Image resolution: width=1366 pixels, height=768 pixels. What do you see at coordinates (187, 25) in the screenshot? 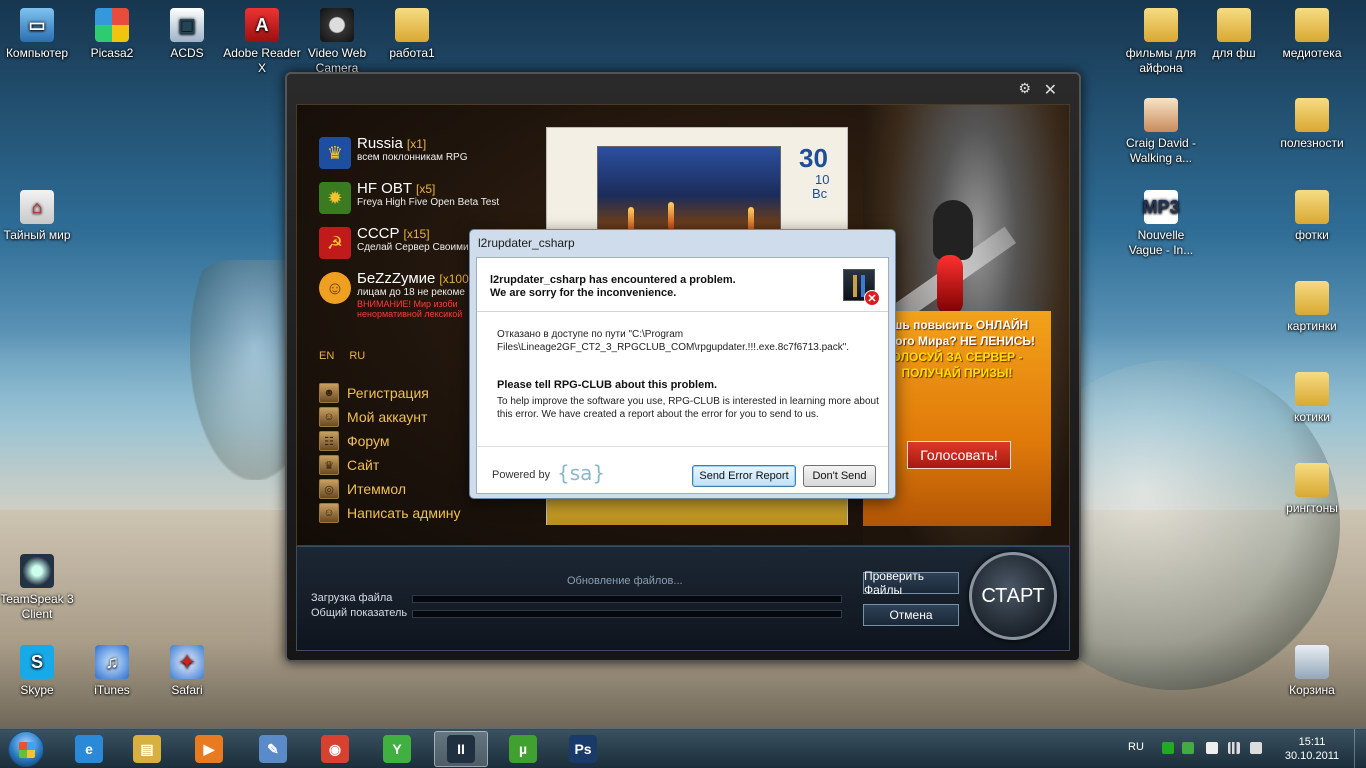
I see `acdsee-icon: ▣` at bounding box center [187, 25].